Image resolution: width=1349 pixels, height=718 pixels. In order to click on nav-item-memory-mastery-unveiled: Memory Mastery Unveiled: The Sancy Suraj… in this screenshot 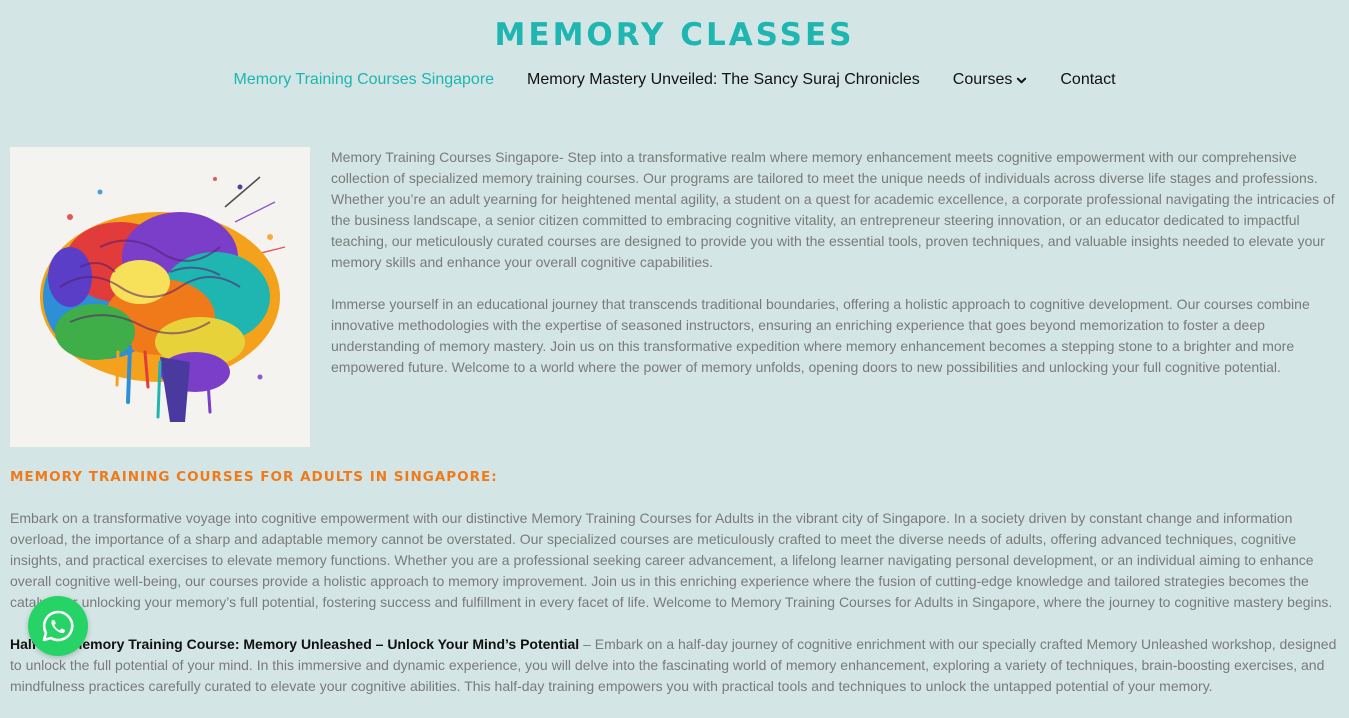, I will do `click(723, 80)`.